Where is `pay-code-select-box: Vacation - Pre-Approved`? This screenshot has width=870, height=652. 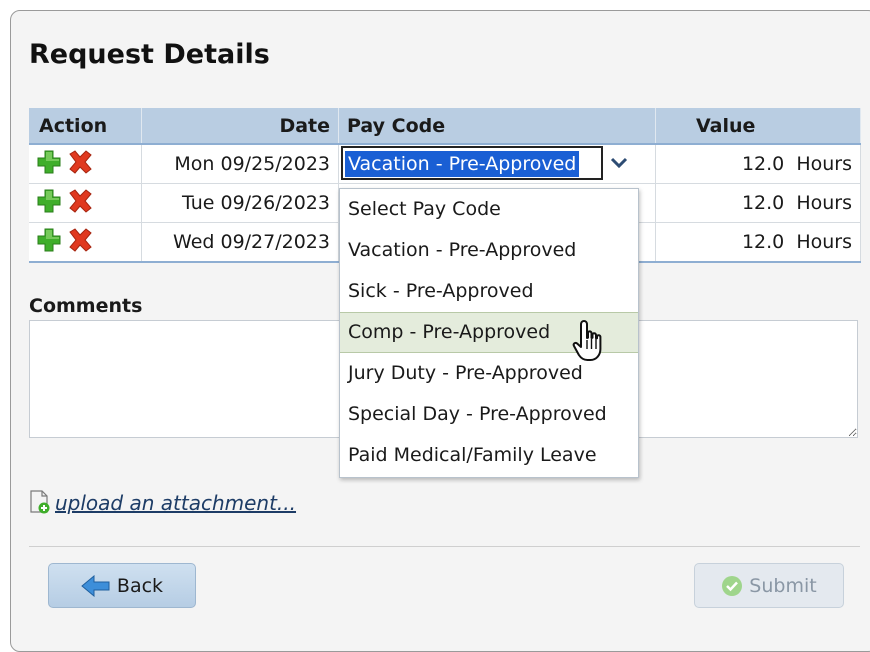
pay-code-select-box: Vacation - Pre-Approved is located at coordinates (472, 162).